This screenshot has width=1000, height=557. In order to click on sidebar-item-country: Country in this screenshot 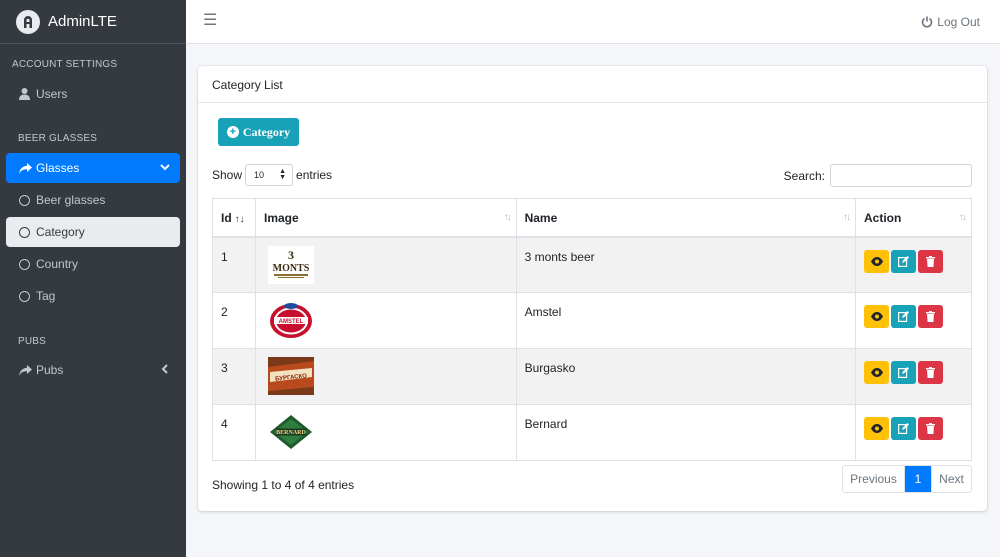, I will do `click(93, 264)`.